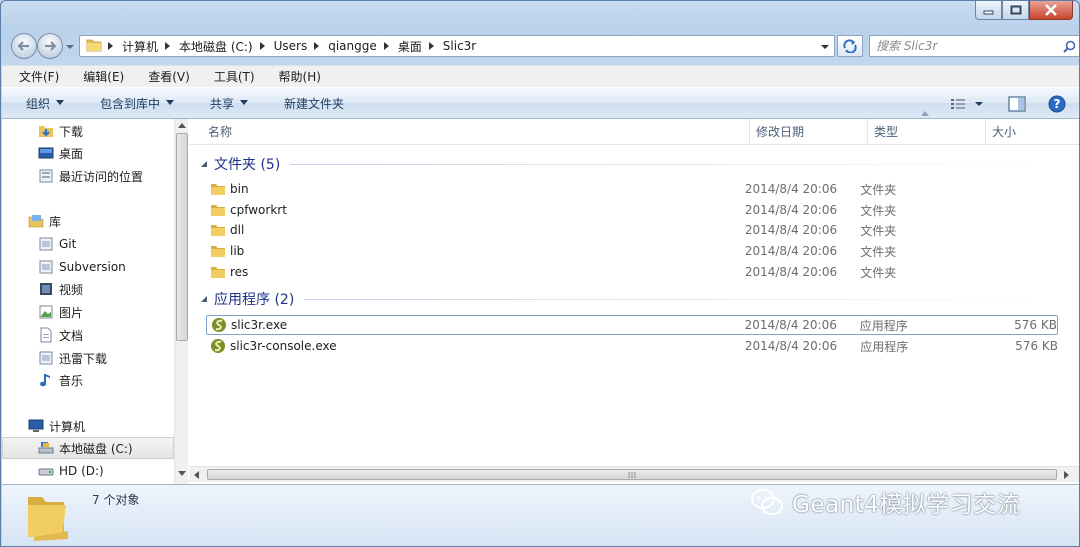  What do you see at coordinates (632, 272) in the screenshot?
I see `file-row: res 2014/8/4 20:06 文件夹` at bounding box center [632, 272].